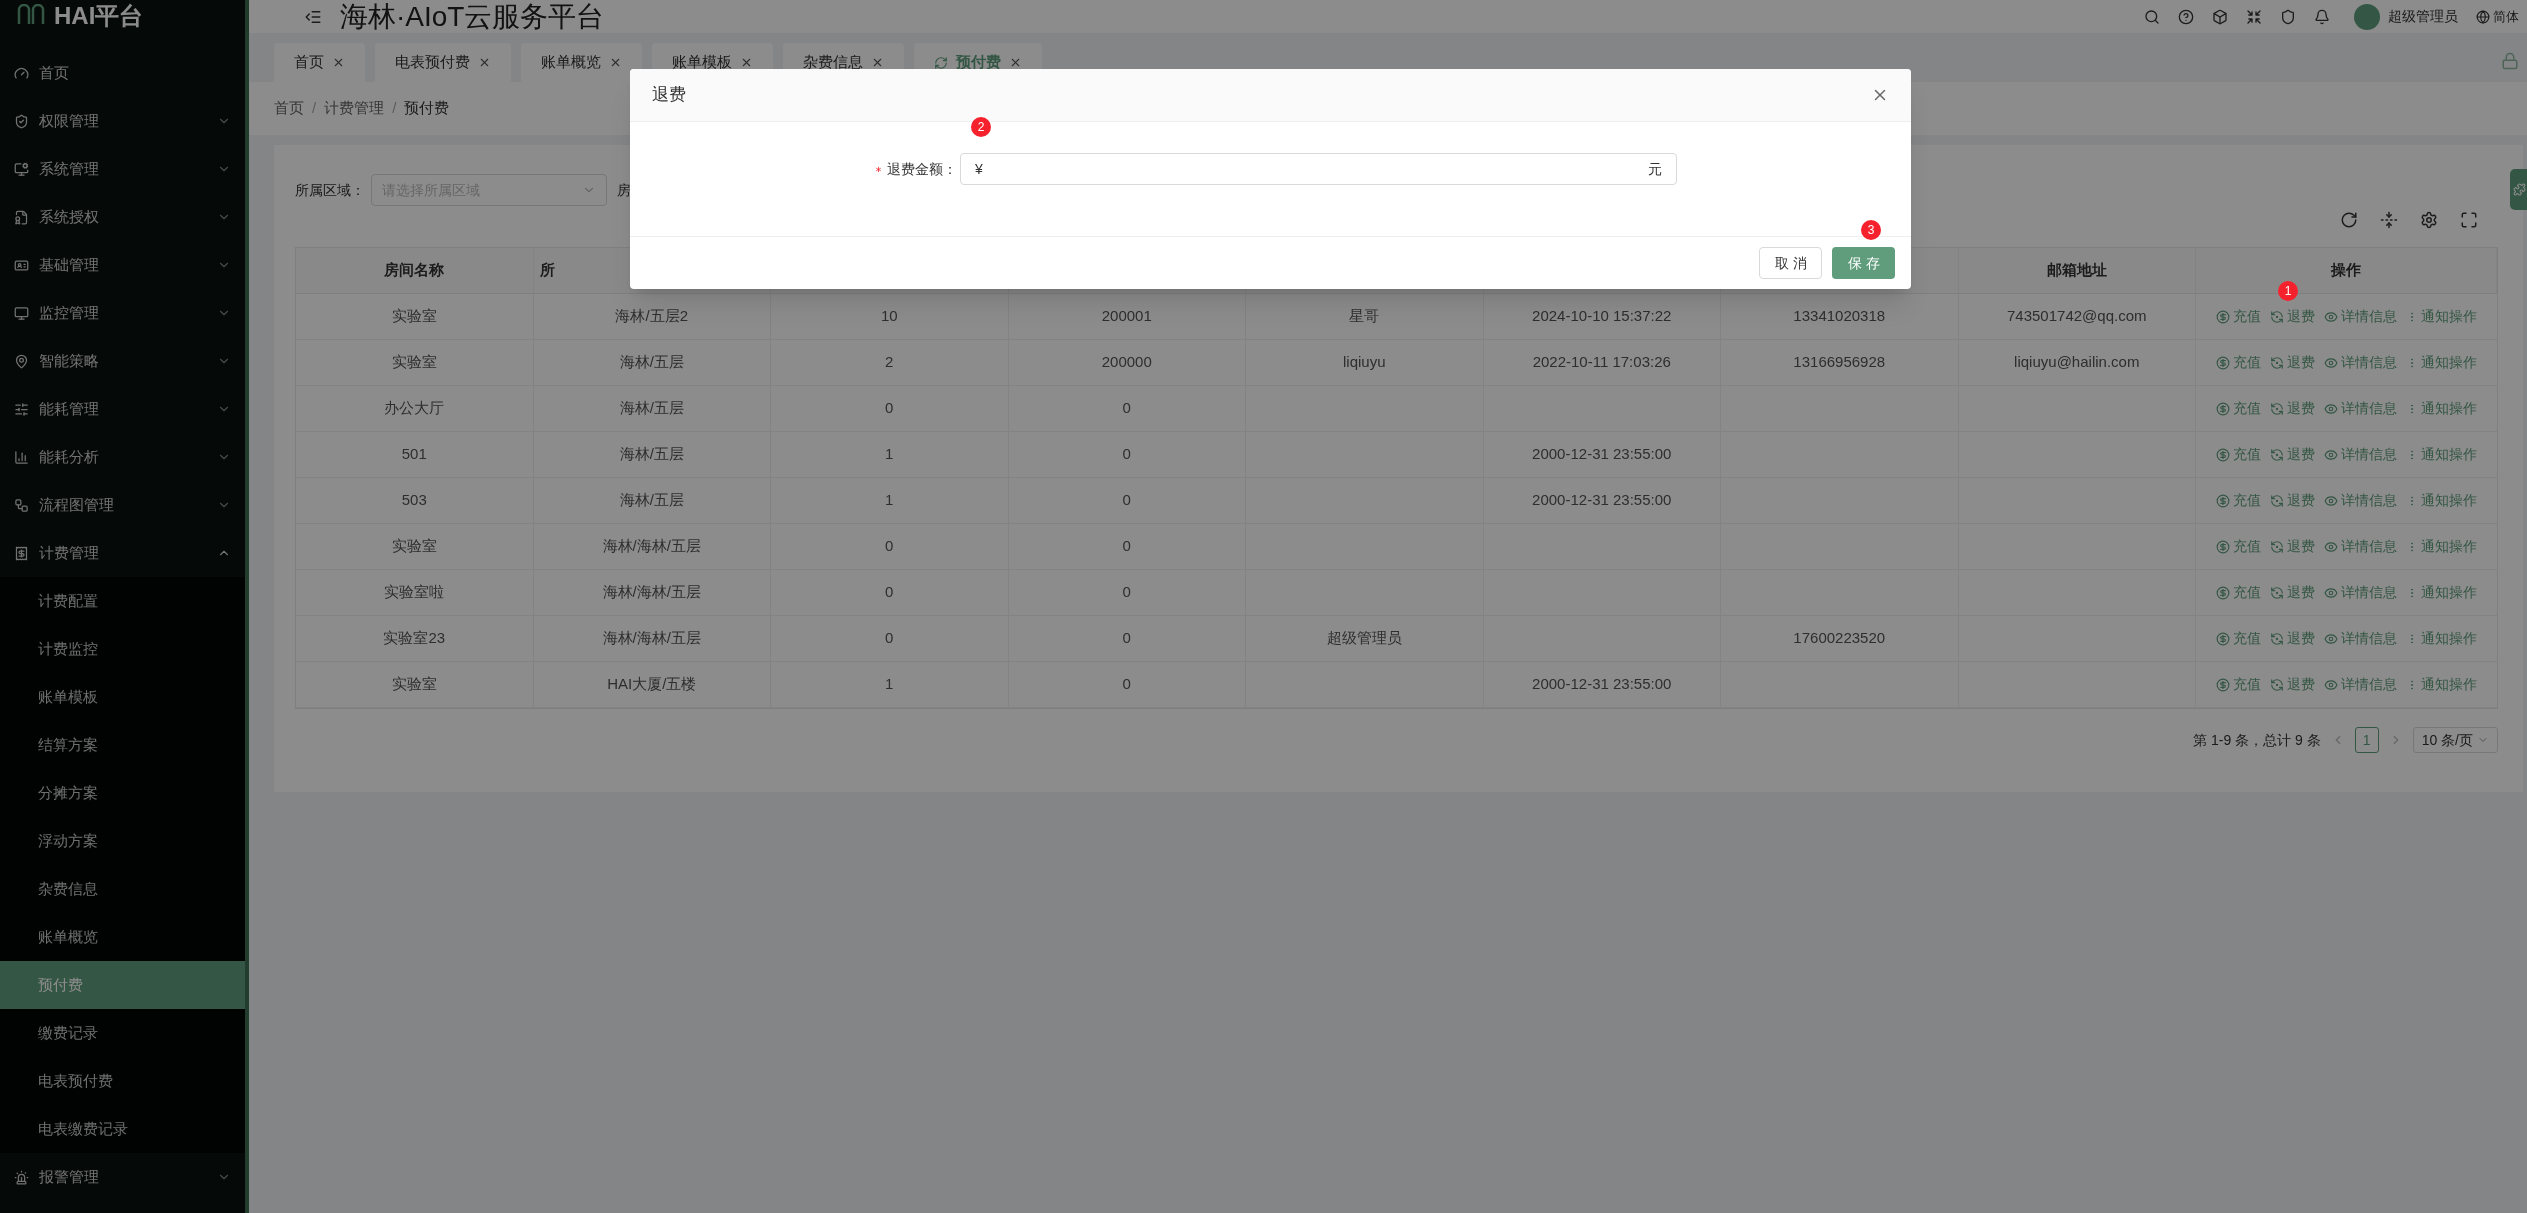  Describe the element at coordinates (443, 62) in the screenshot. I see `page-tab: 电表预付费` at that location.